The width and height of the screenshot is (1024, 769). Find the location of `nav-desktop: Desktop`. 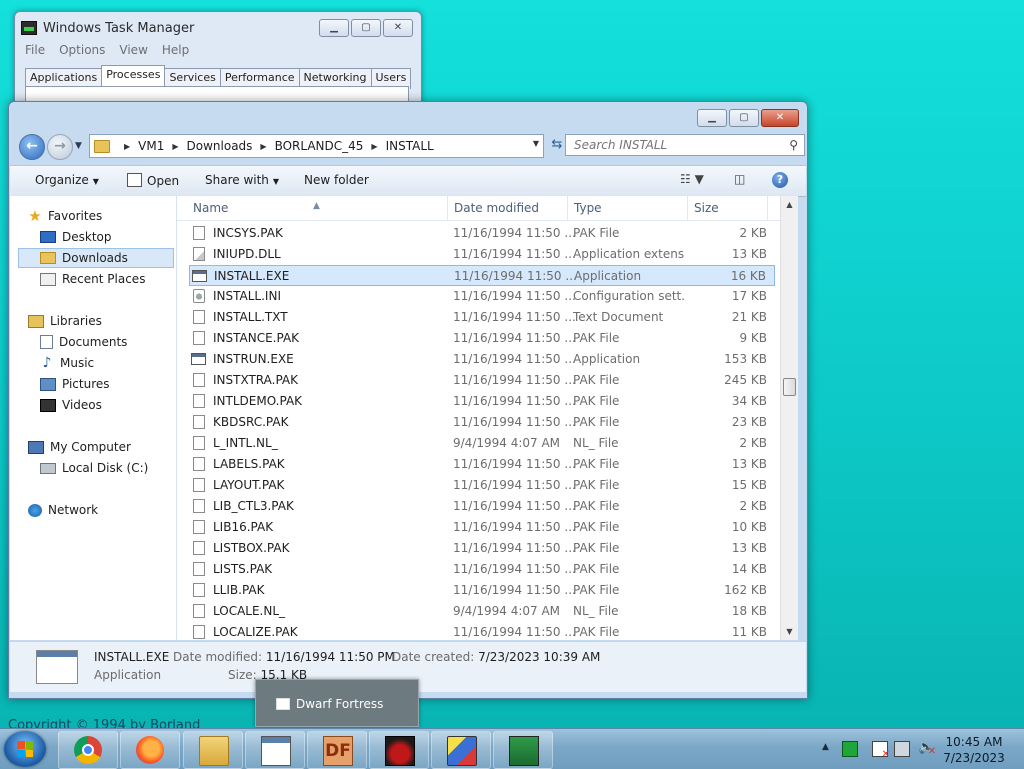

nav-desktop: Desktop is located at coordinates (76, 237).